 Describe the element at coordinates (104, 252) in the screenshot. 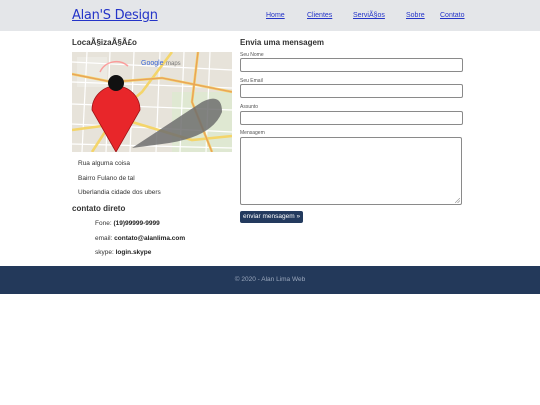

I see `skype-label: skype:` at that location.